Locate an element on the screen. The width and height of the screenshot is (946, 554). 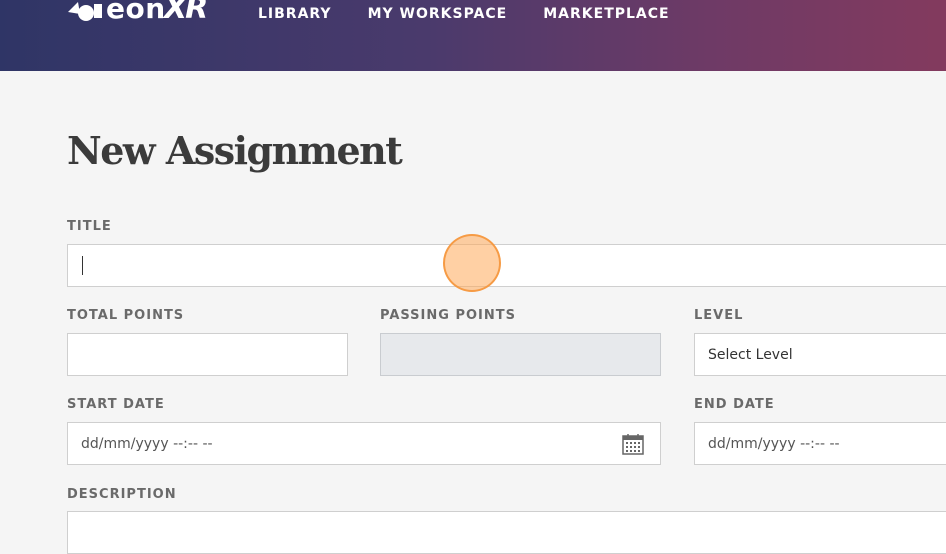
start-date-input: dd/mm/yyyy --:-- -- is located at coordinates (364, 443).